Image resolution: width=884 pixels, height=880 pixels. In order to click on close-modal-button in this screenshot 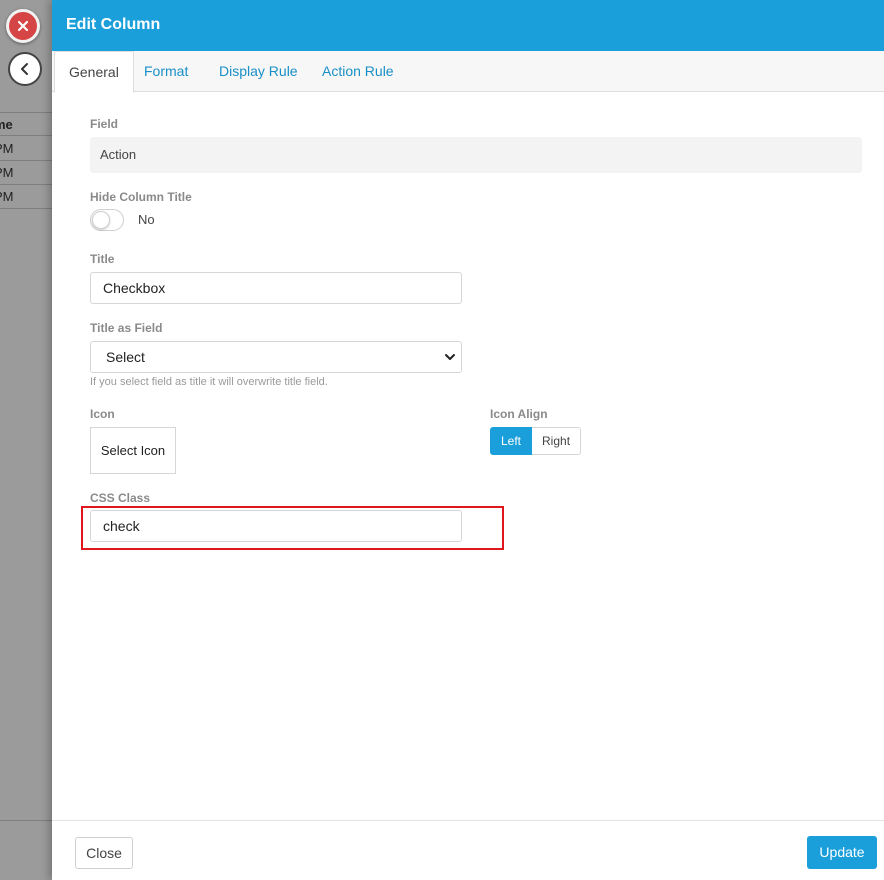, I will do `click(23, 26)`.